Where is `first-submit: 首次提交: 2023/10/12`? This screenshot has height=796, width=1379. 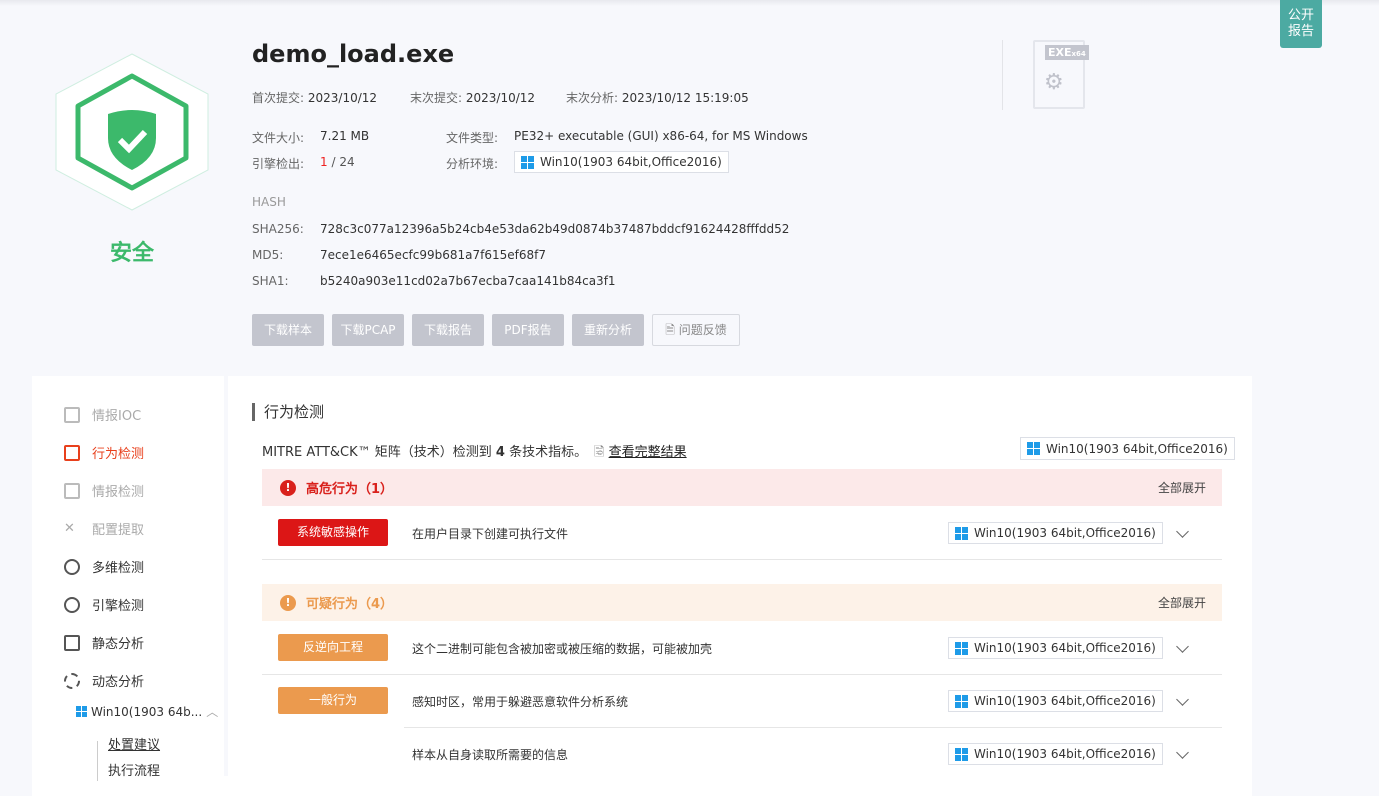 first-submit: 首次提交: 2023/10/12 is located at coordinates (315, 98).